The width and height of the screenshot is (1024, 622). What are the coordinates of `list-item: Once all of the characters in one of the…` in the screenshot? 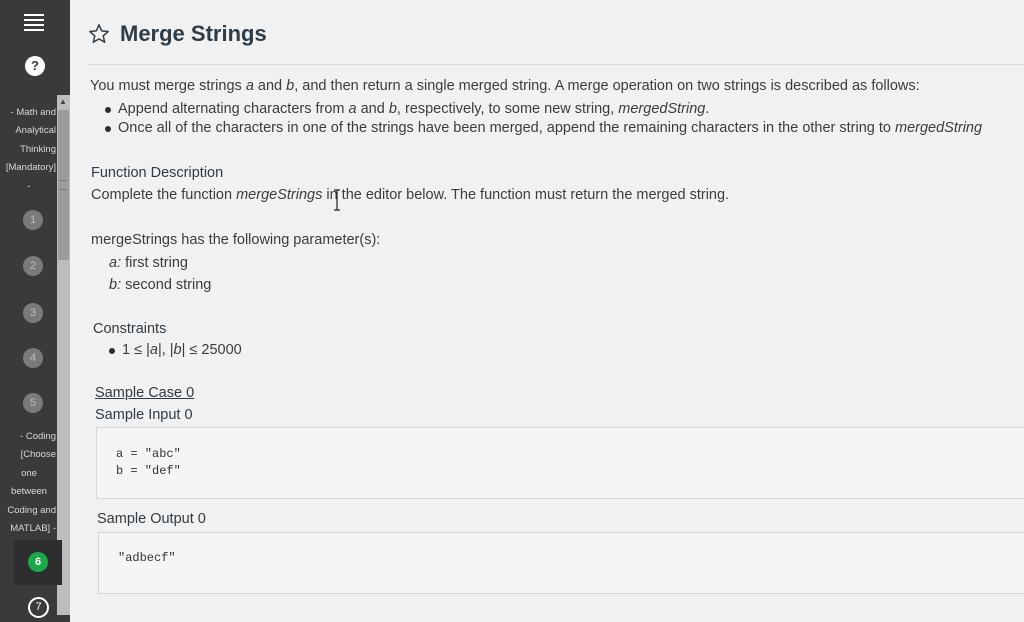 It's located at (543, 128).